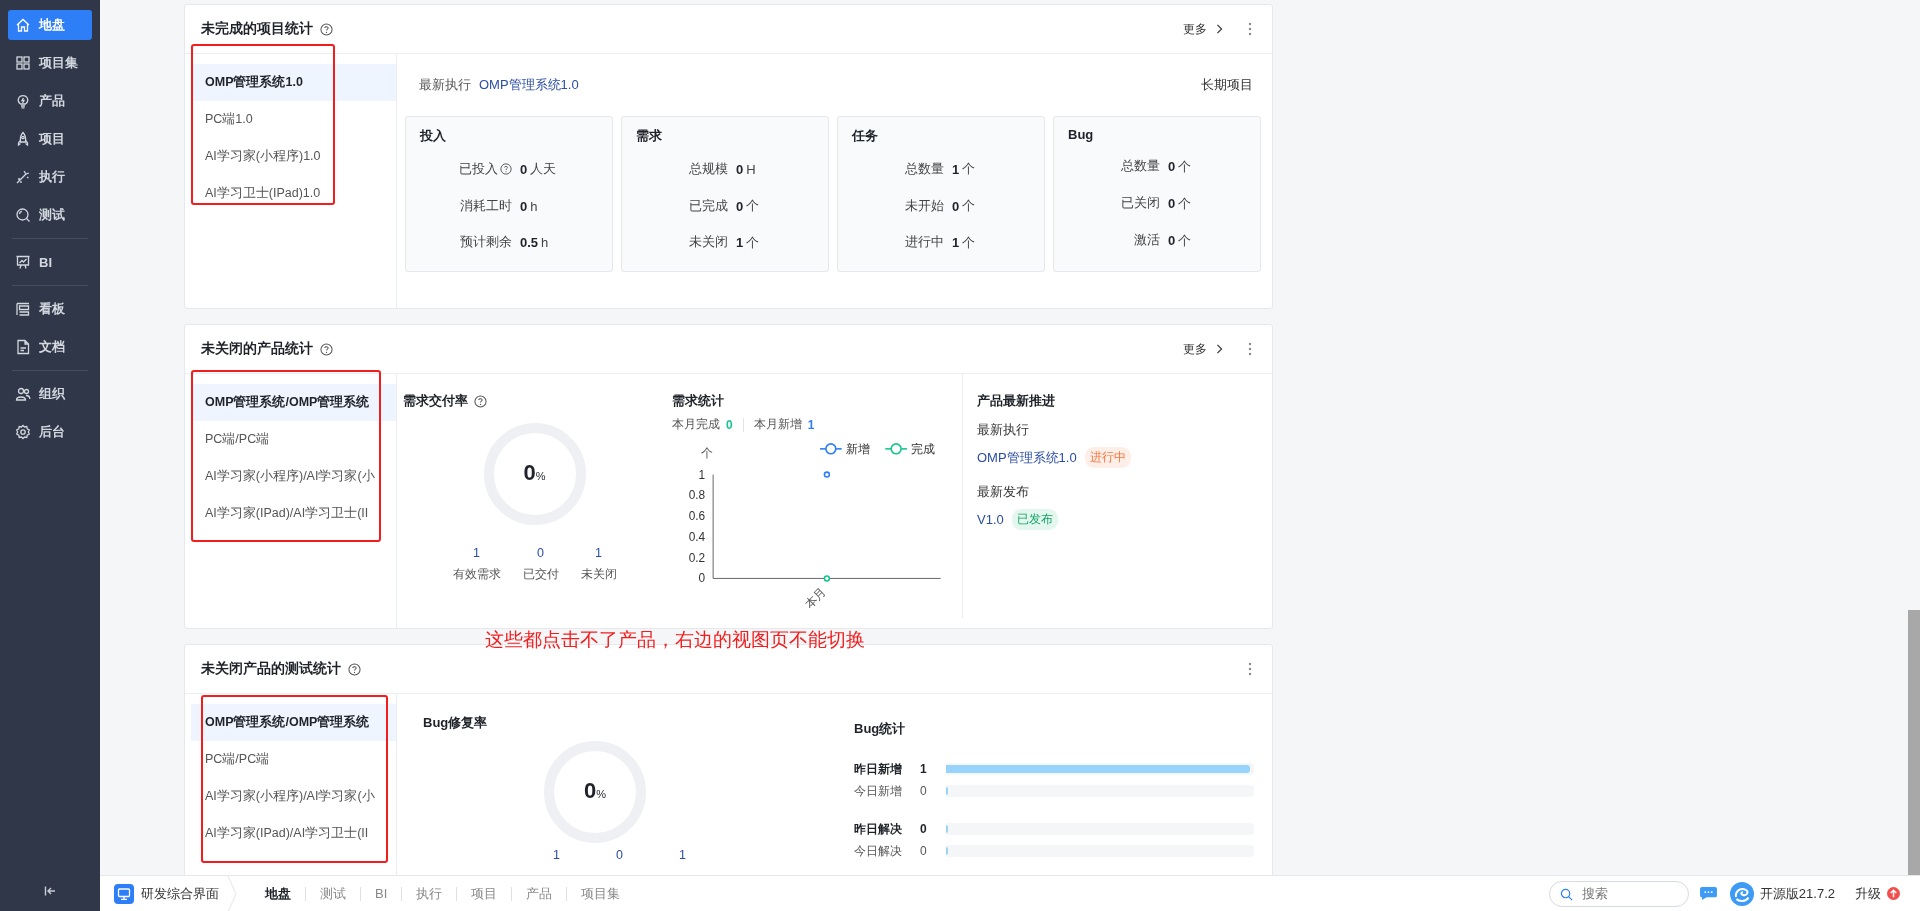 This screenshot has width=1920, height=911. I want to click on section-label: 最新执行, so click(1003, 430).